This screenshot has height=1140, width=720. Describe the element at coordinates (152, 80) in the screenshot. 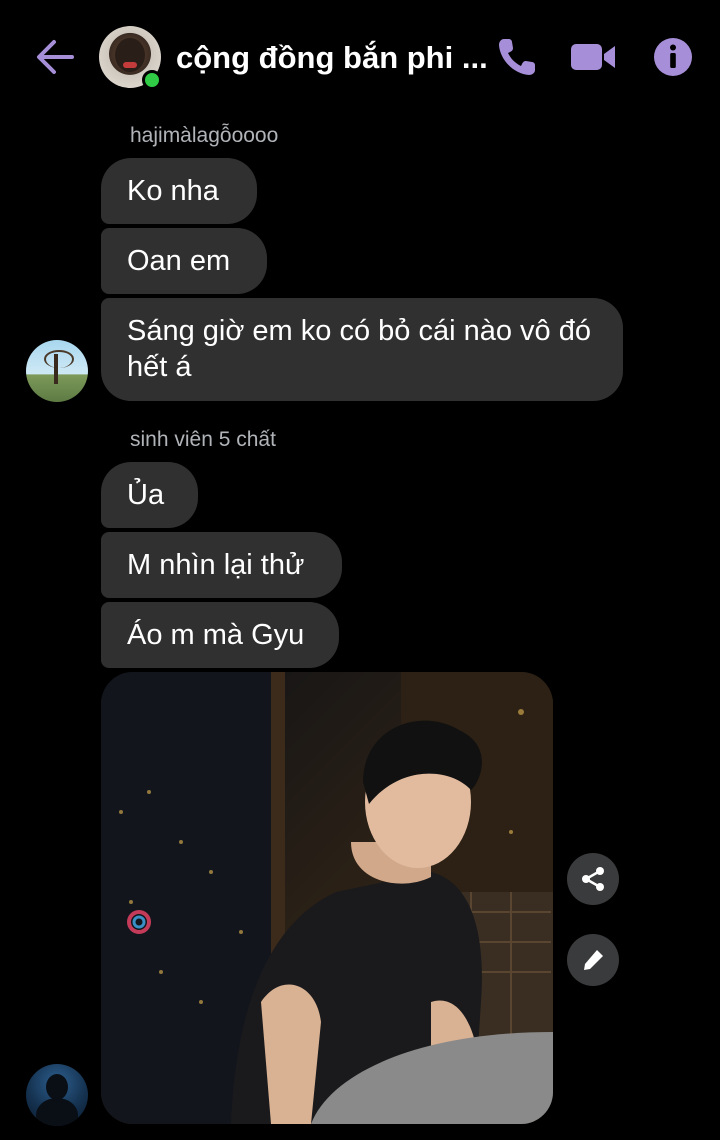

I see `online-status-dot` at that location.